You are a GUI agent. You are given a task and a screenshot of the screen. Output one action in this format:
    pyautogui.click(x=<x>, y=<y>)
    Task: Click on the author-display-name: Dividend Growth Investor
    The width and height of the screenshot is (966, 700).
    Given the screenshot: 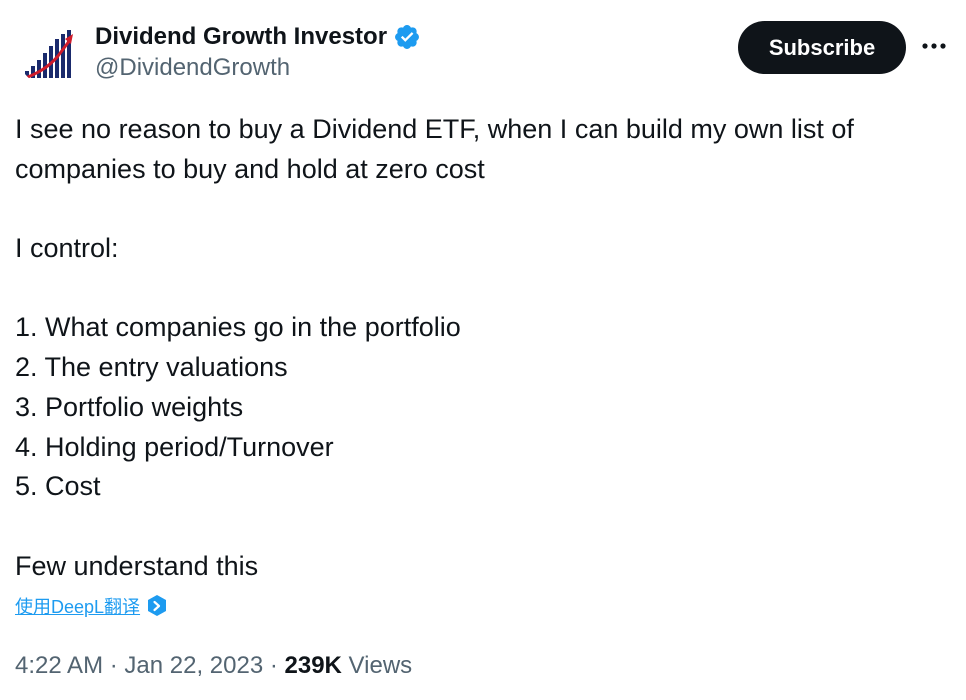 What is the action you would take?
    pyautogui.click(x=241, y=37)
    